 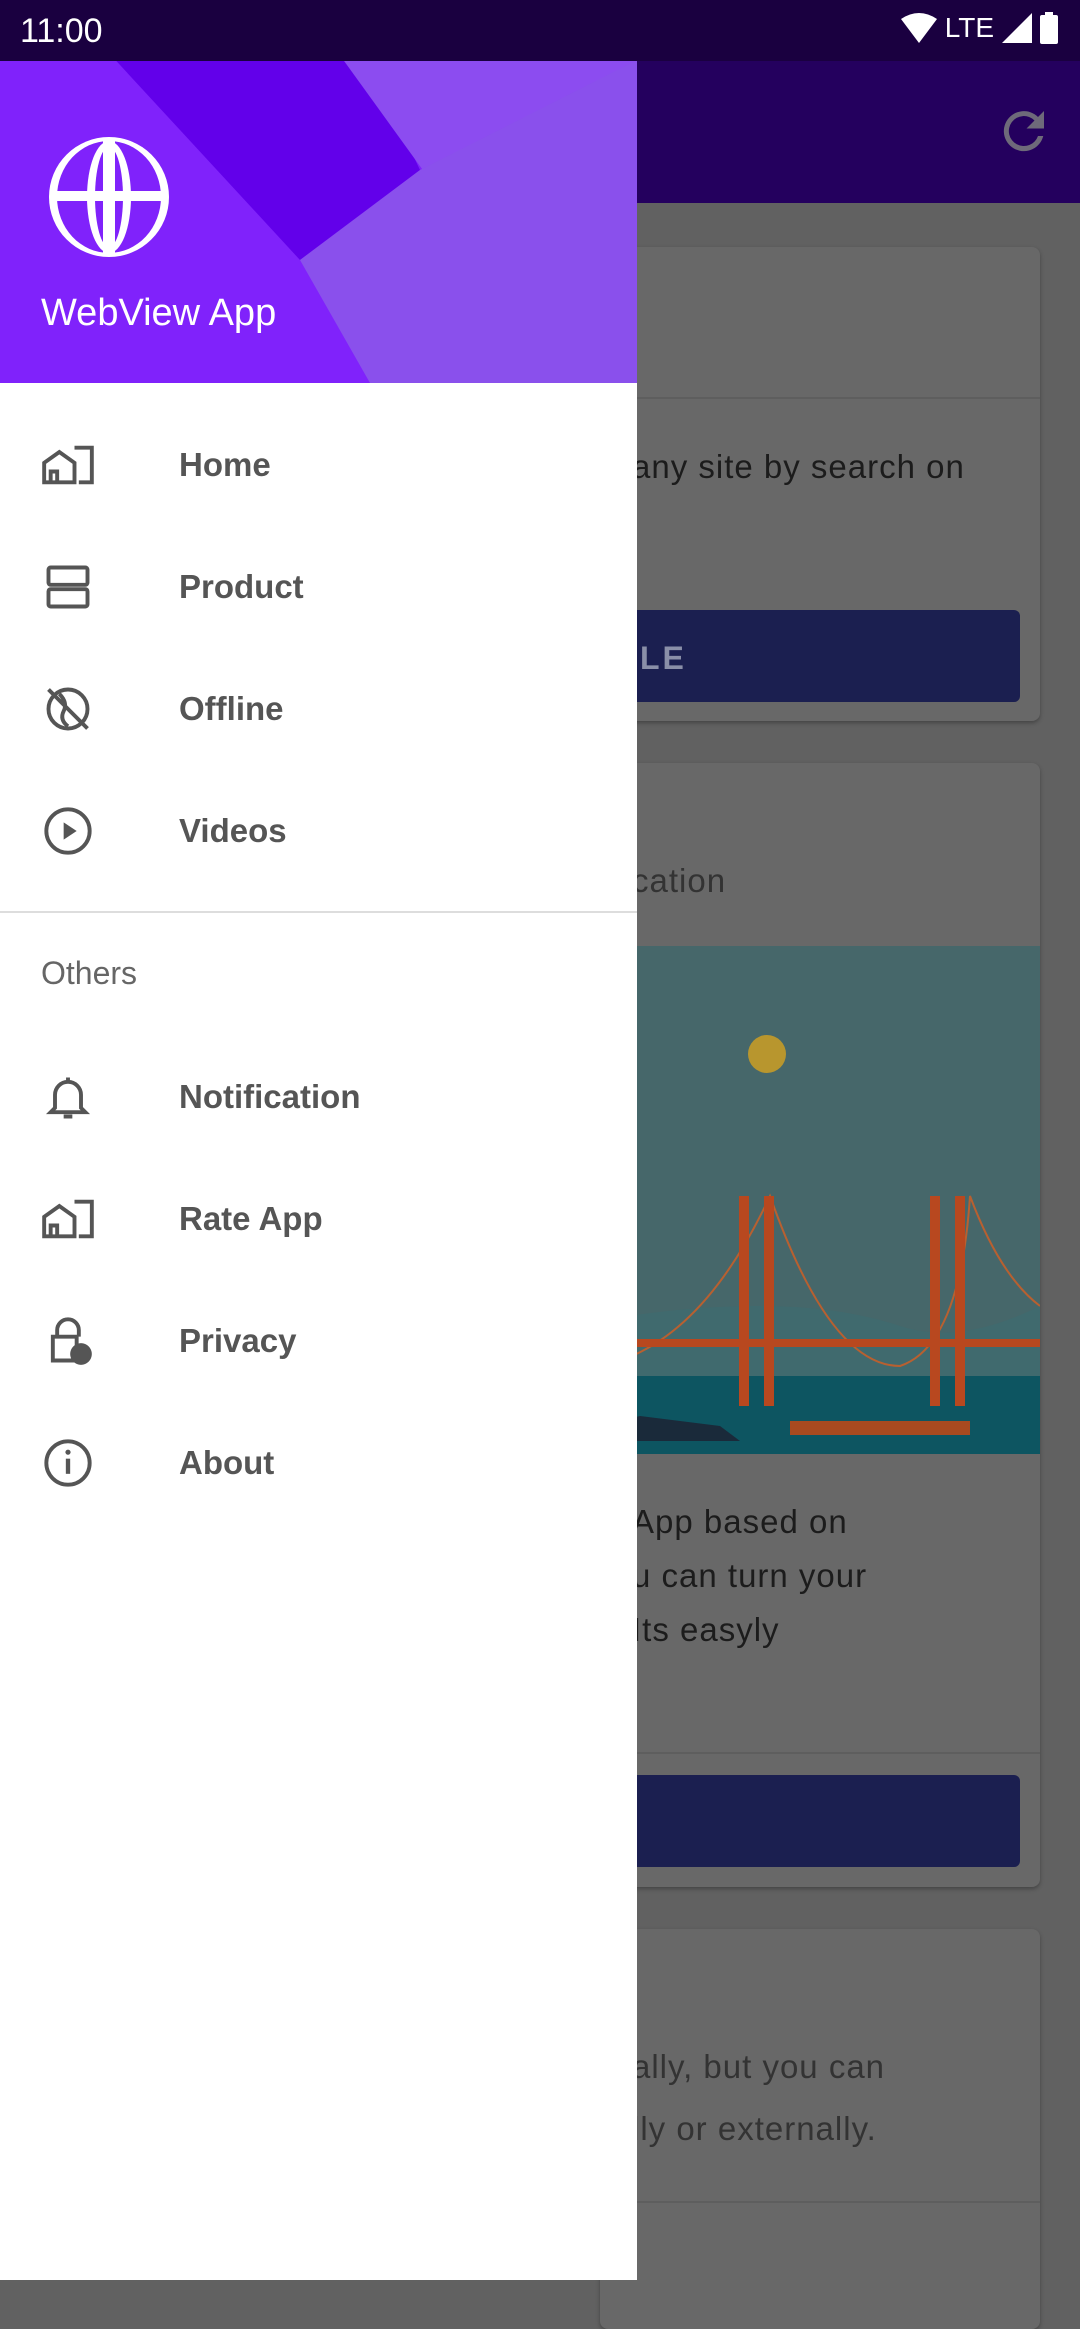 I want to click on section-title-others: Others, so click(x=89, y=973).